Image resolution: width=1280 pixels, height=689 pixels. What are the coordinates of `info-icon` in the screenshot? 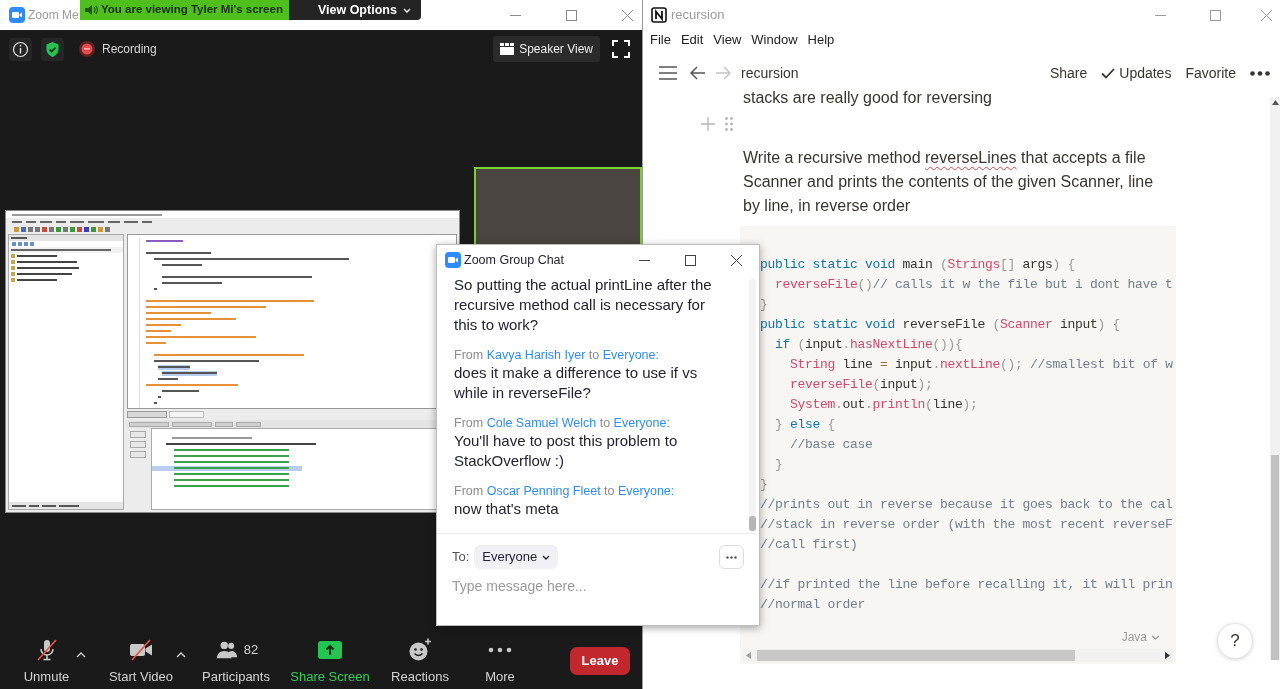 It's located at (20, 49).